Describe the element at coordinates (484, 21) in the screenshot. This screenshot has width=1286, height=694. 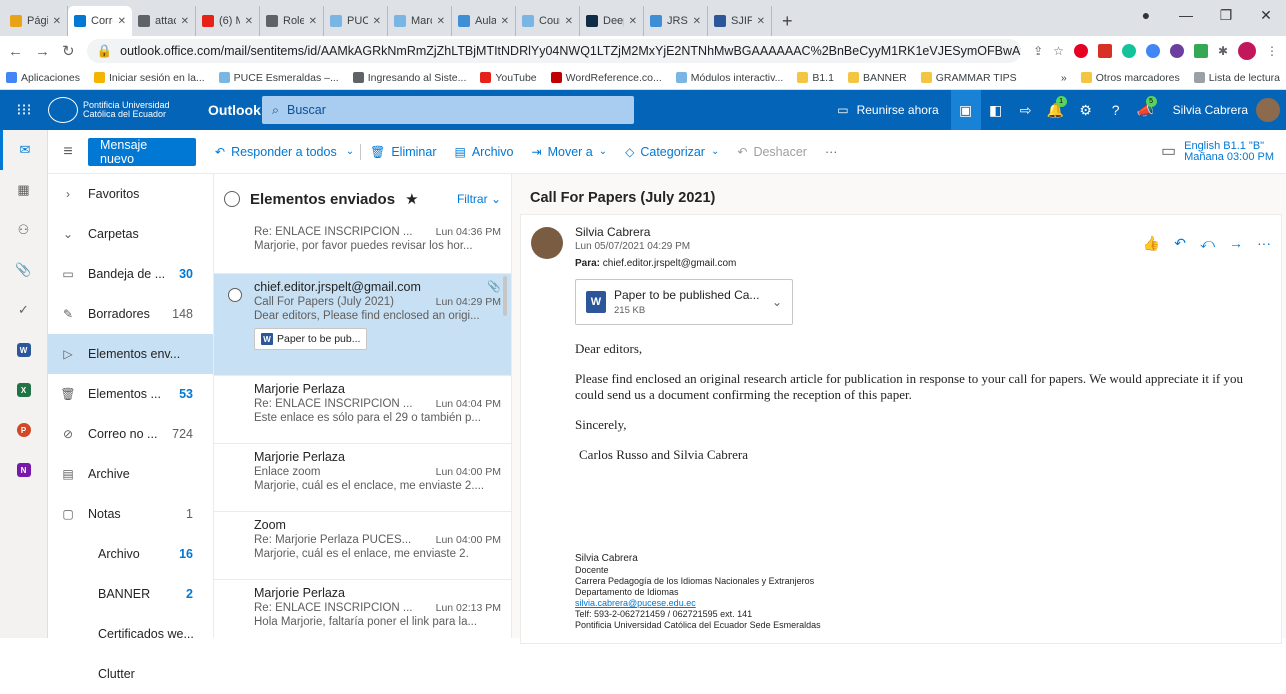
I see `browser-tab: Aula Vi ✕` at that location.